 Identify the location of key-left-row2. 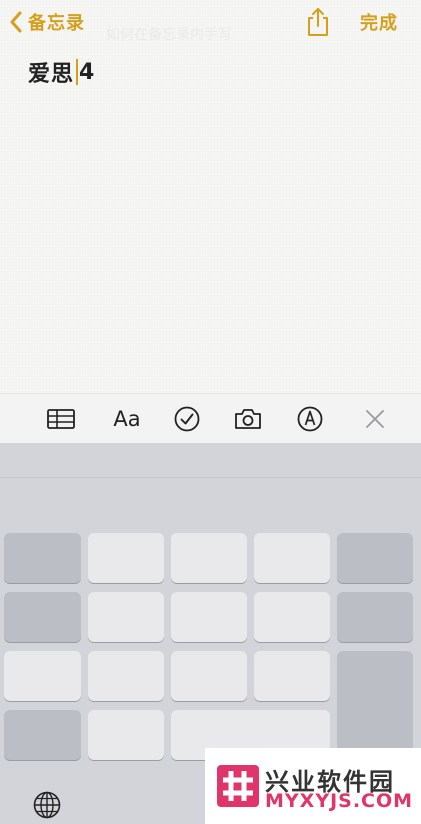
(42, 617).